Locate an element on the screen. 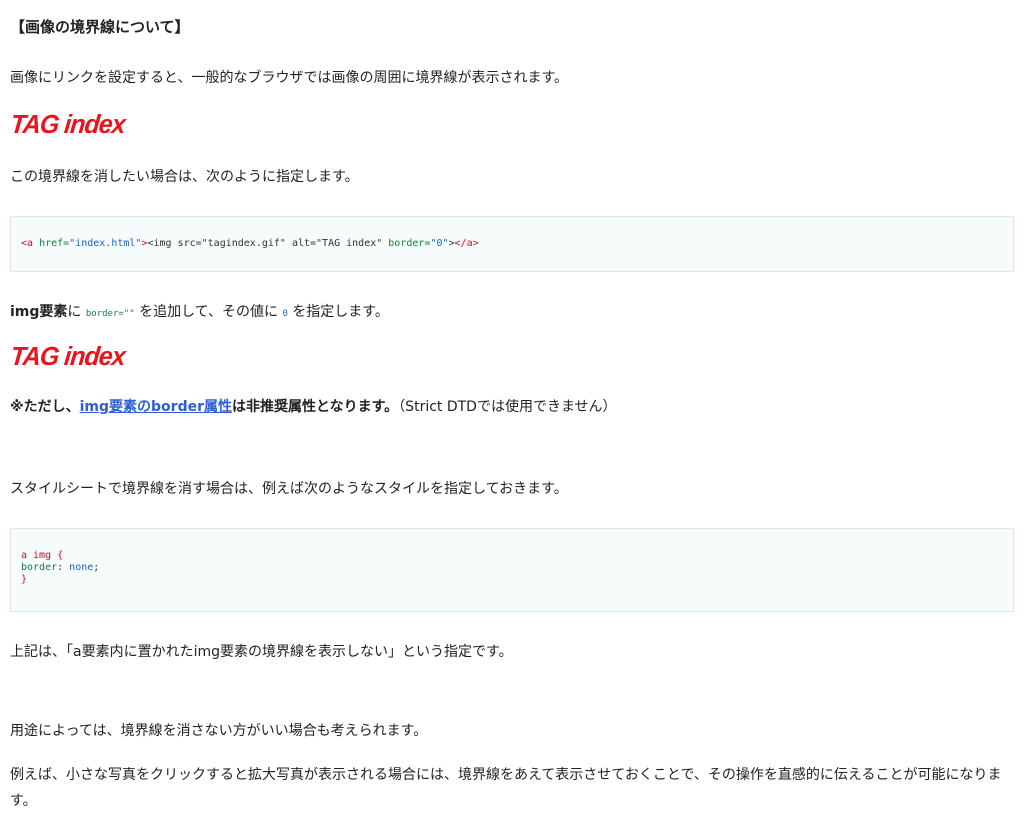 This screenshot has width=1024, height=834. remove-border-paragraph: この境界線を消したい場合は、次のように指定します。 is located at coordinates (184, 177).